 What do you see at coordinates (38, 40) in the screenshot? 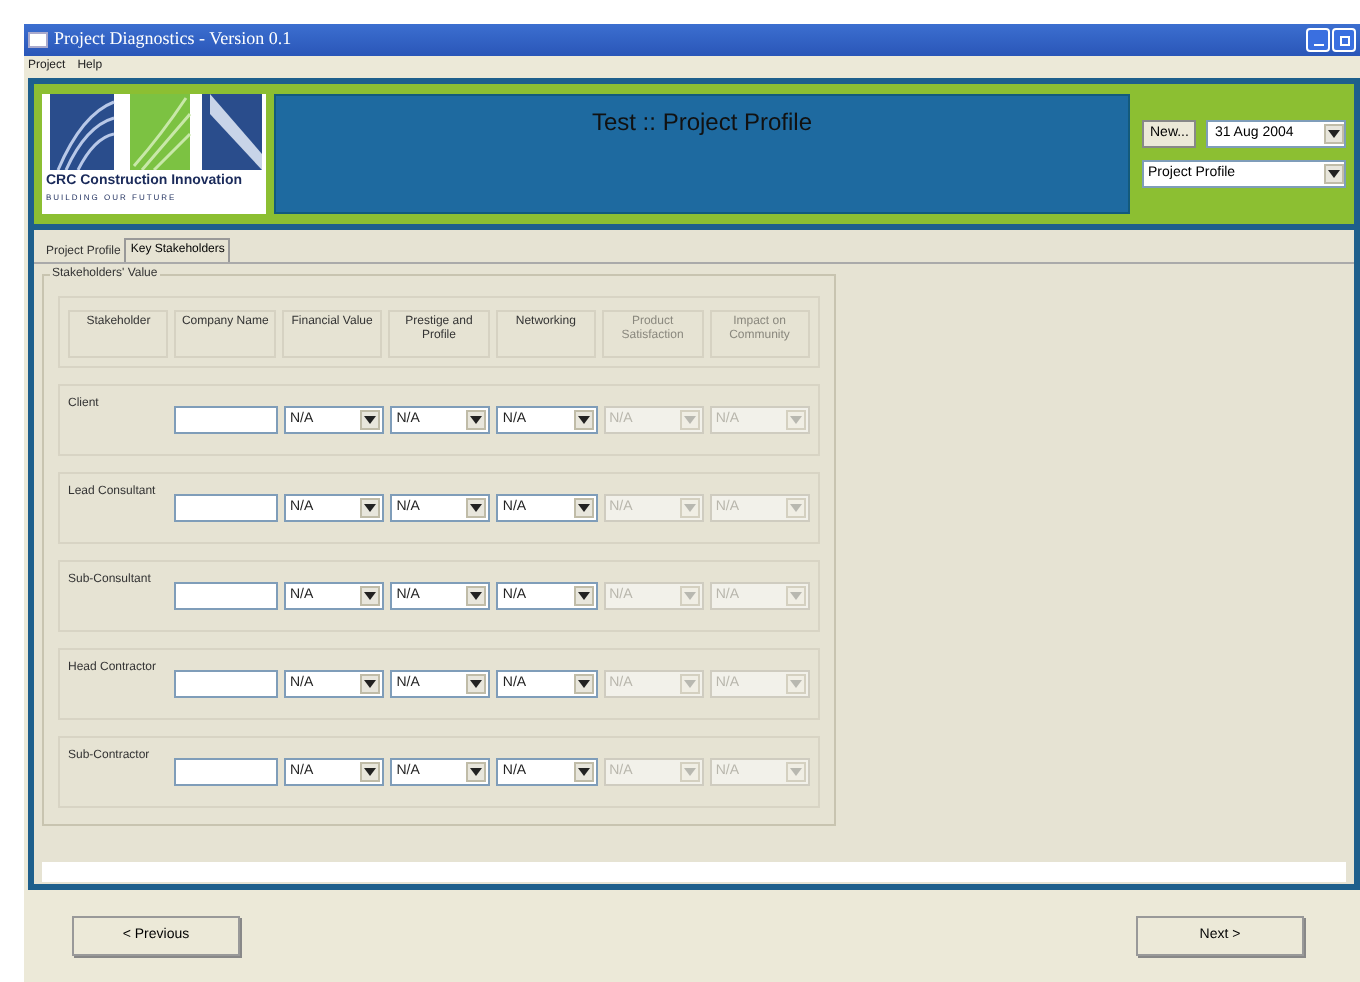
I see `app-icon` at bounding box center [38, 40].